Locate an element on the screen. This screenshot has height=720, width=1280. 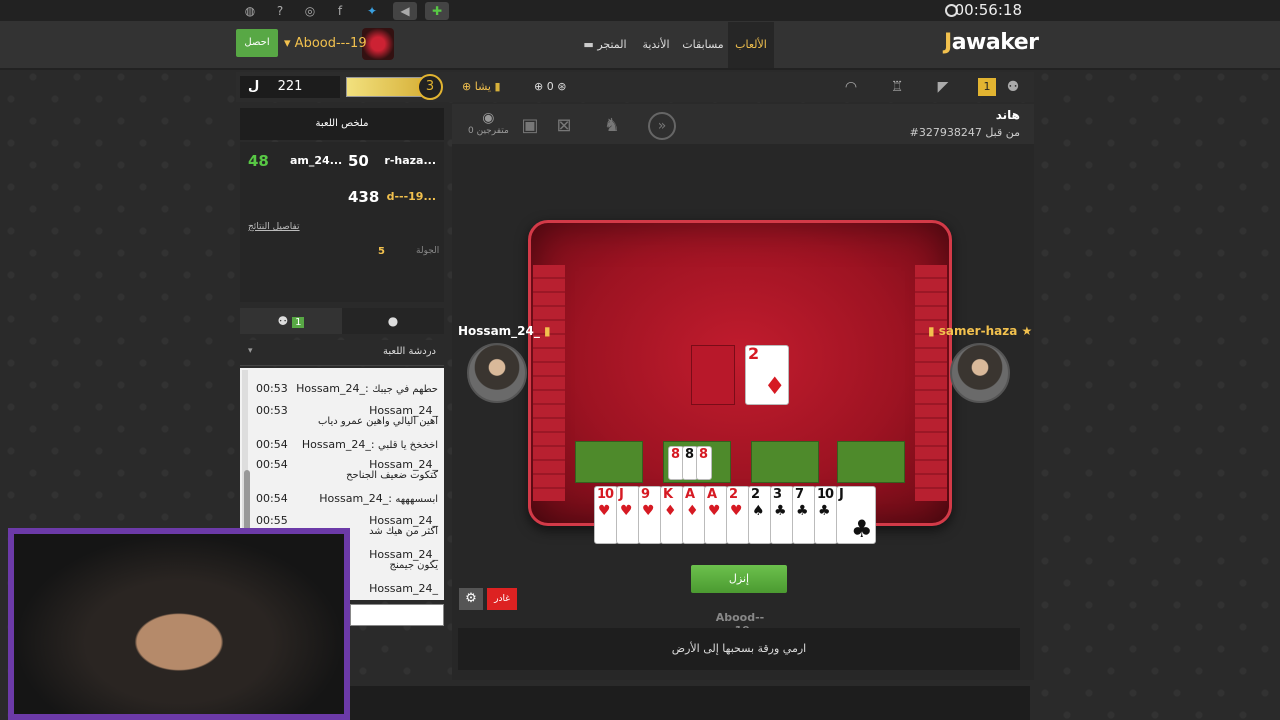
results-details-link: تفاصيل النتائج is located at coordinates (274, 227).